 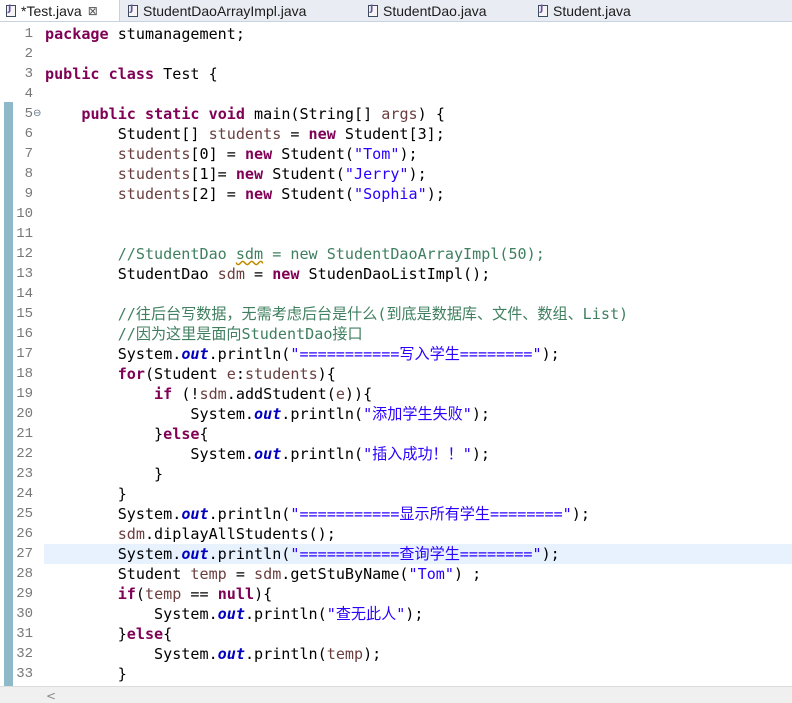 What do you see at coordinates (86, 634) in the screenshot?
I see `code-token: }` at bounding box center [86, 634].